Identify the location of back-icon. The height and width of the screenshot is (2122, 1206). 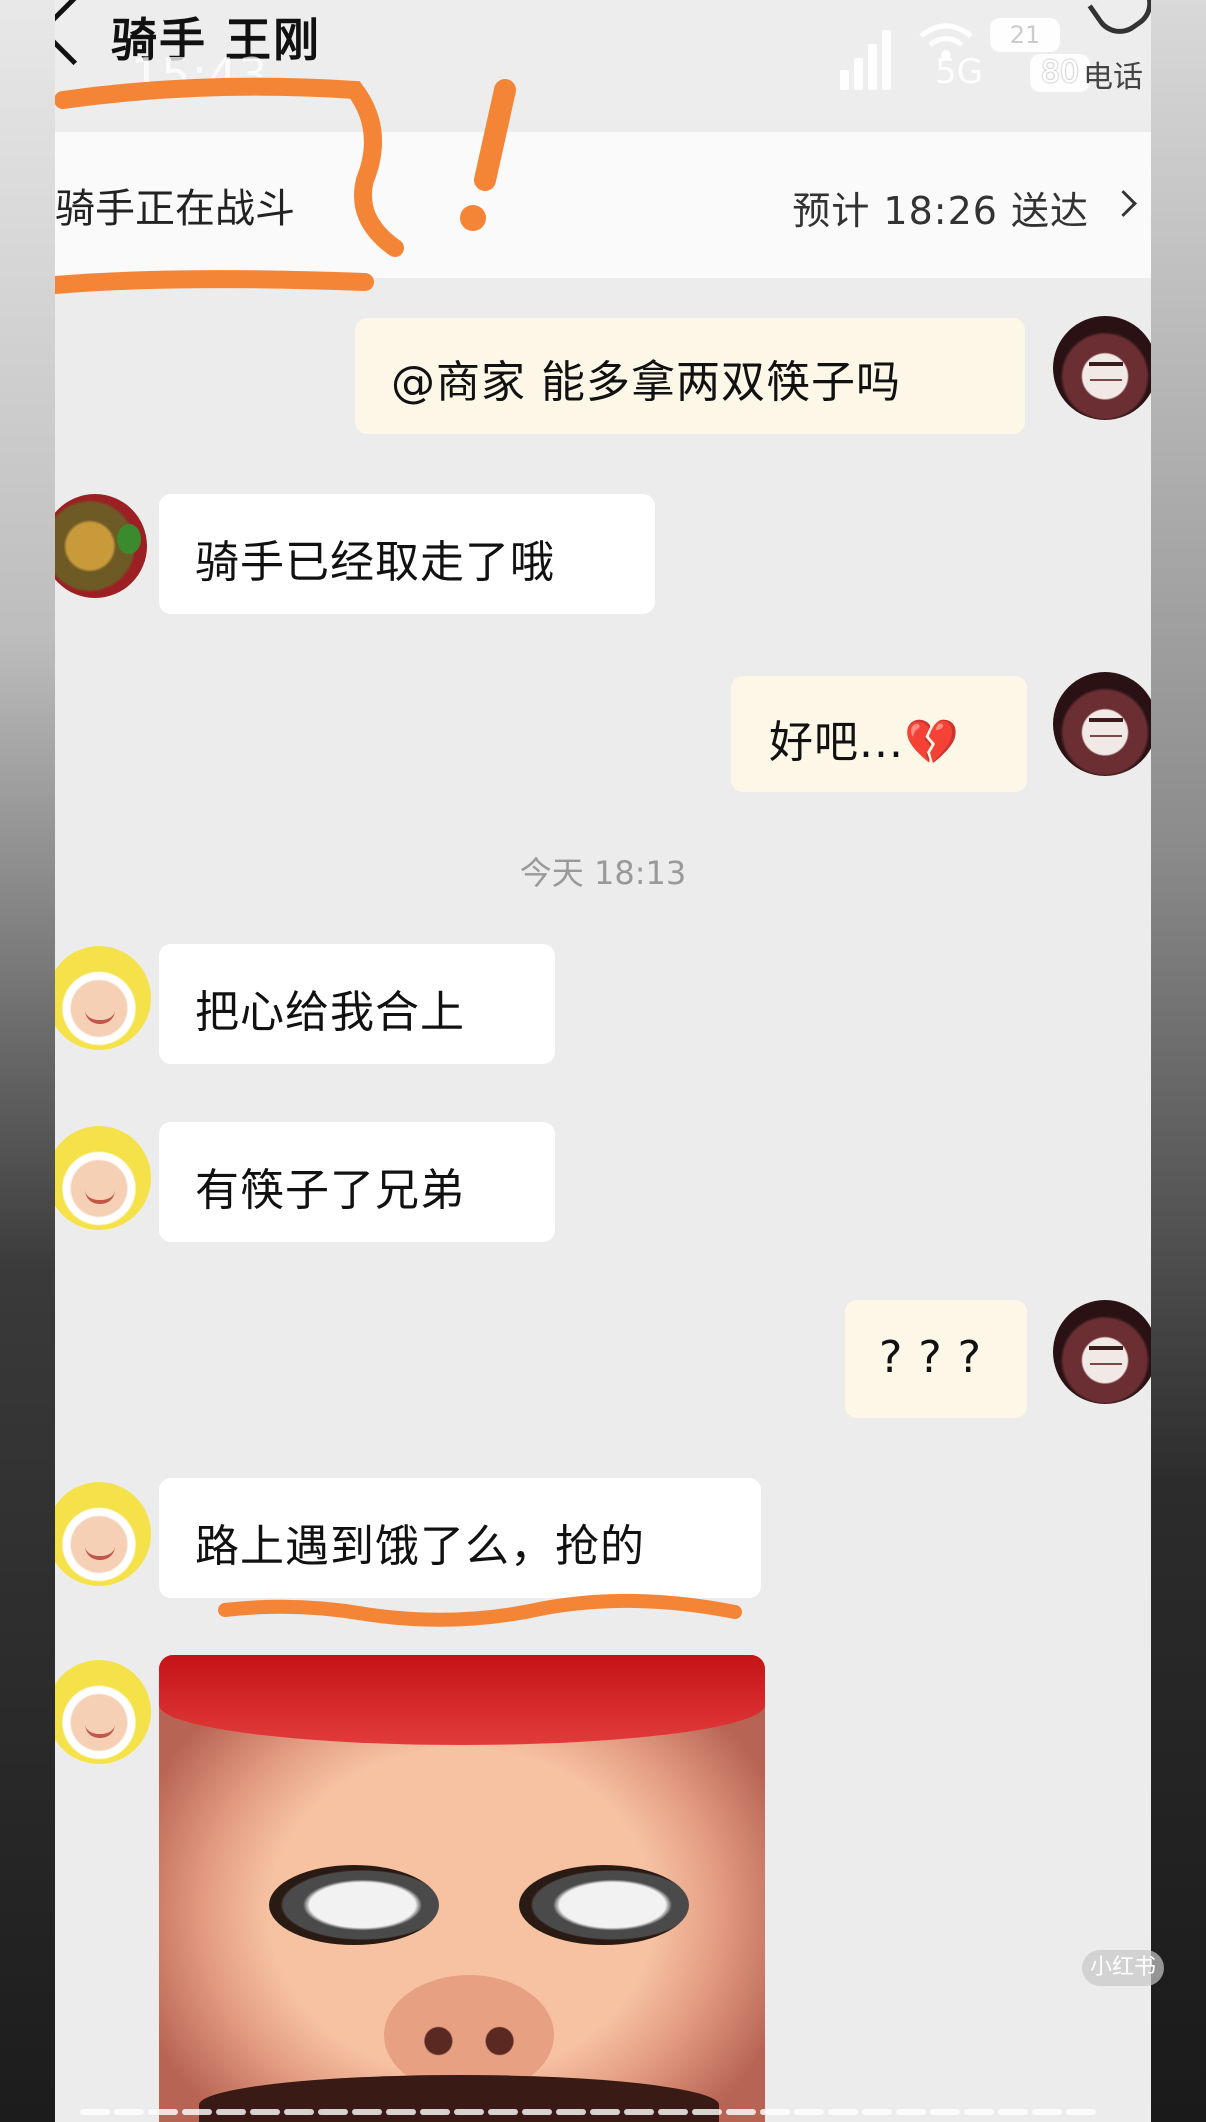
(82, 33).